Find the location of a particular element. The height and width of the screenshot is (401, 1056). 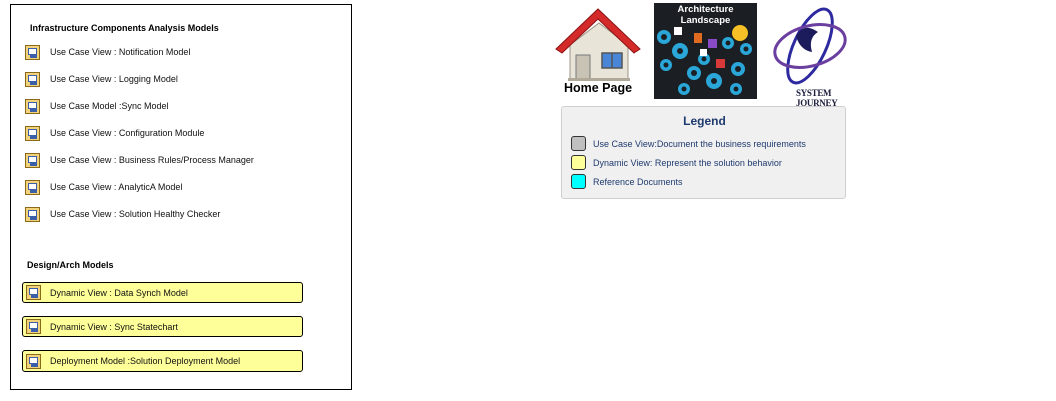

design-section-title: Design/Arch Models is located at coordinates (70, 265).